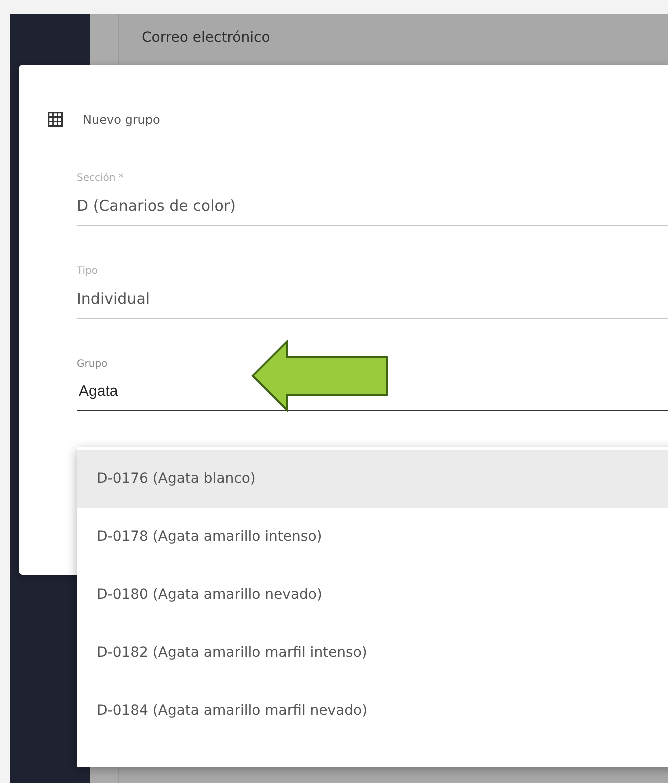  Describe the element at coordinates (97, 379) in the screenshot. I see `select-field: Grupo Agata` at that location.